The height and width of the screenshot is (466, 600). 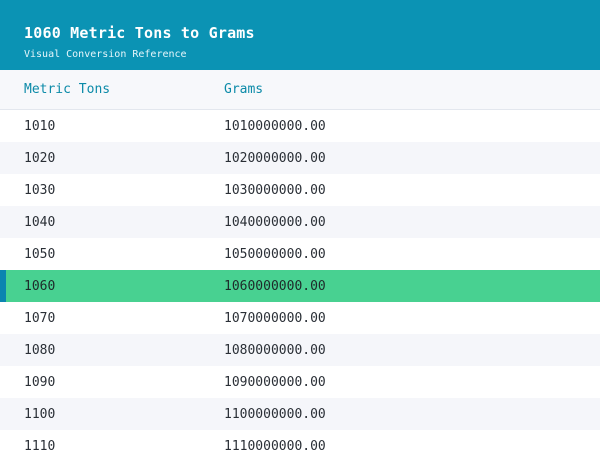 What do you see at coordinates (40, 254) in the screenshot?
I see `cell-metric-tons: 1050` at bounding box center [40, 254].